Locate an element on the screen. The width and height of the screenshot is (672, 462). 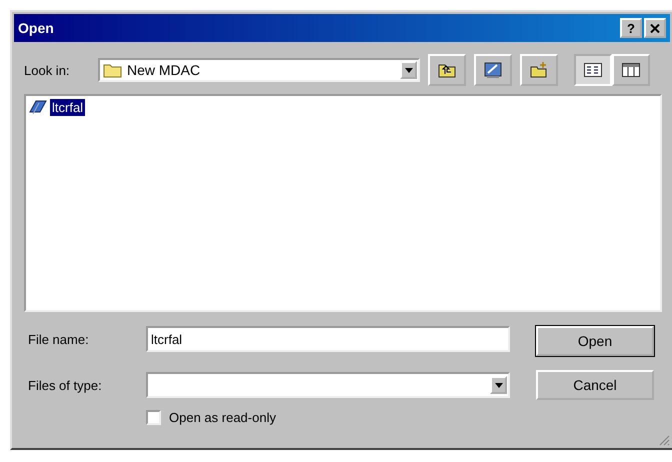
close-icon is located at coordinates (655, 28).